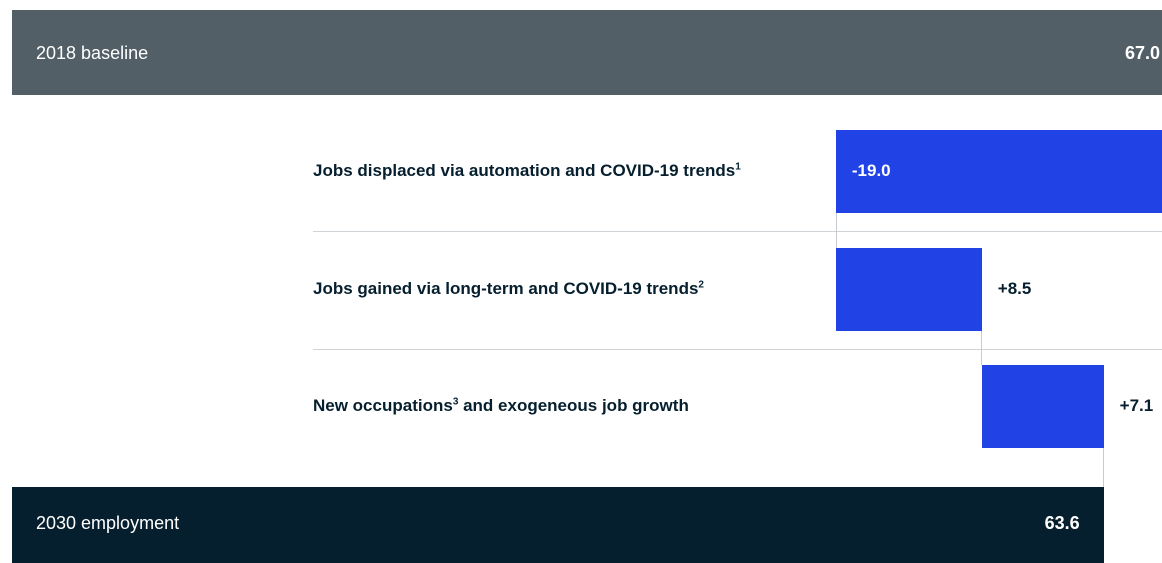 This screenshot has height=563, width=1162. Describe the element at coordinates (587, 52) in the screenshot. I see `baseline-bar: 2018 baseline 67.0` at that location.